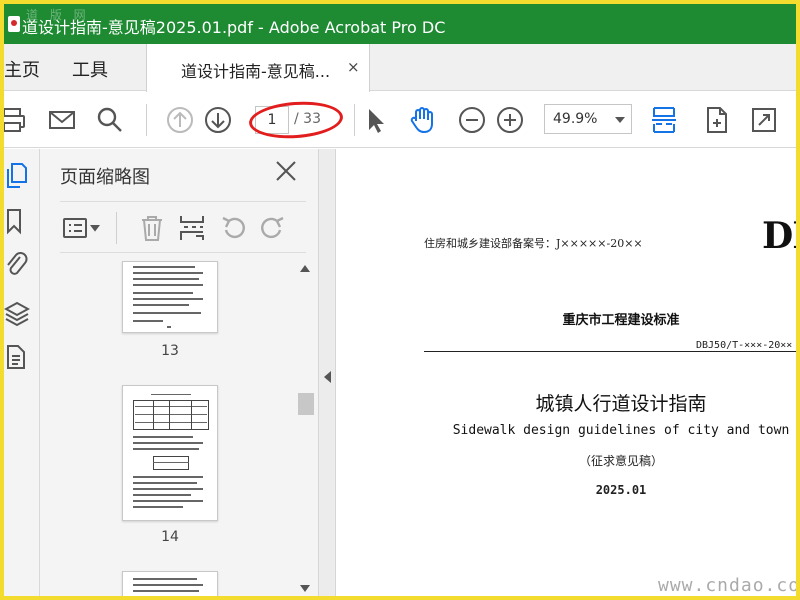 The image size is (800, 600). What do you see at coordinates (400, 120) in the screenshot?
I see `toolbar: 1 / 33 49.9%` at bounding box center [400, 120].